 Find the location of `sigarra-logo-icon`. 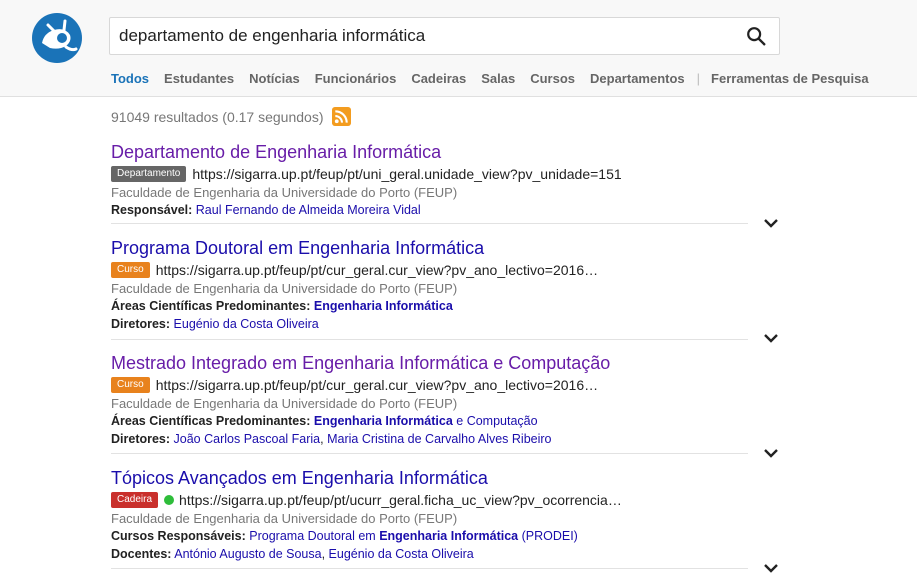

sigarra-logo-icon is located at coordinates (57, 38).